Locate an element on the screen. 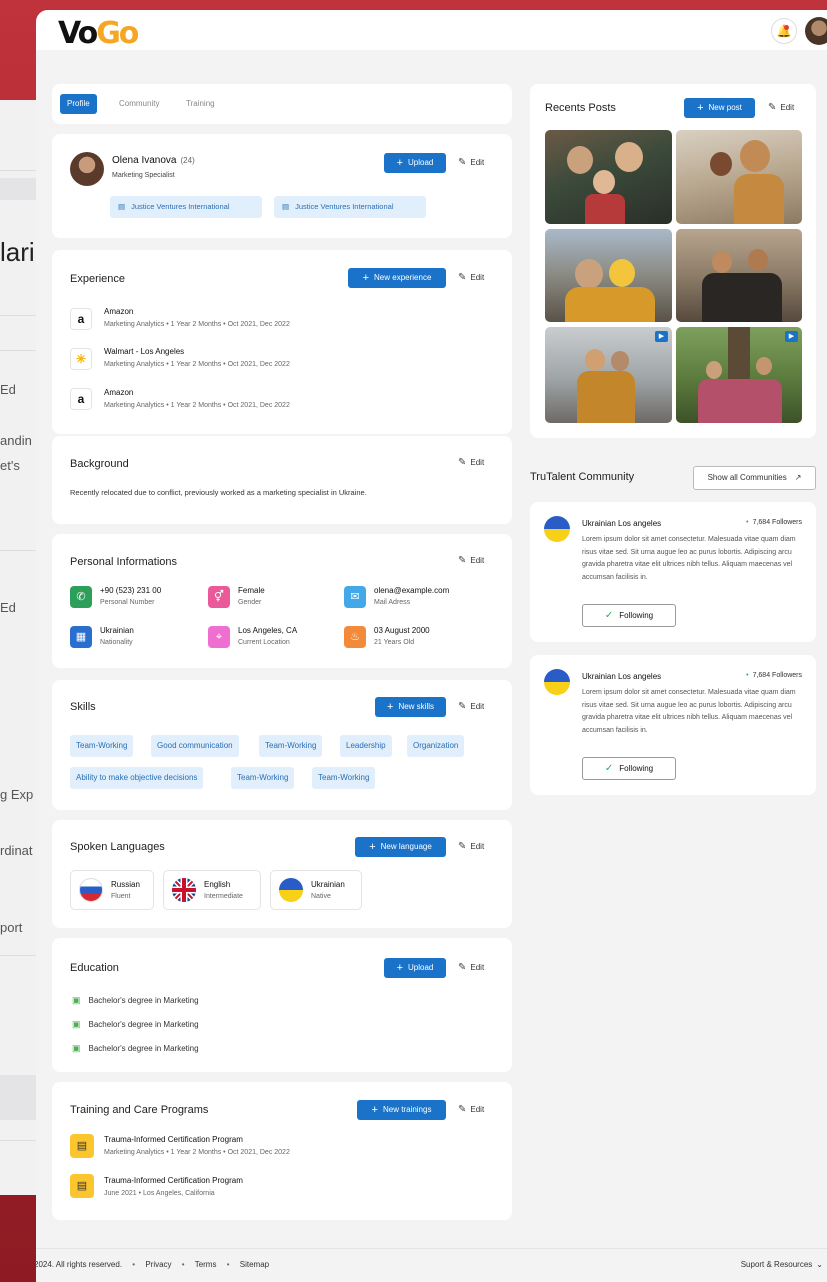  skill-tag: Good communication is located at coordinates (195, 746).